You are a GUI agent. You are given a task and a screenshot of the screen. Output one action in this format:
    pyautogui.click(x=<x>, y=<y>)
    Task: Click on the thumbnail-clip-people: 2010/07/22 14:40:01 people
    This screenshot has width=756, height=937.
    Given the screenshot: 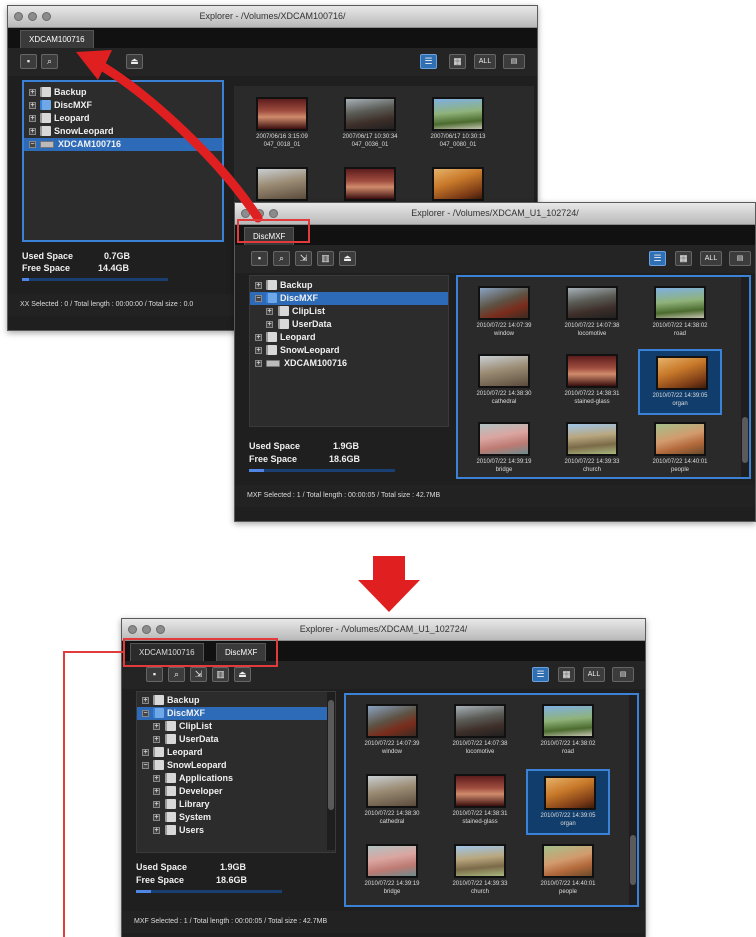 What is the action you would take?
    pyautogui.click(x=680, y=447)
    